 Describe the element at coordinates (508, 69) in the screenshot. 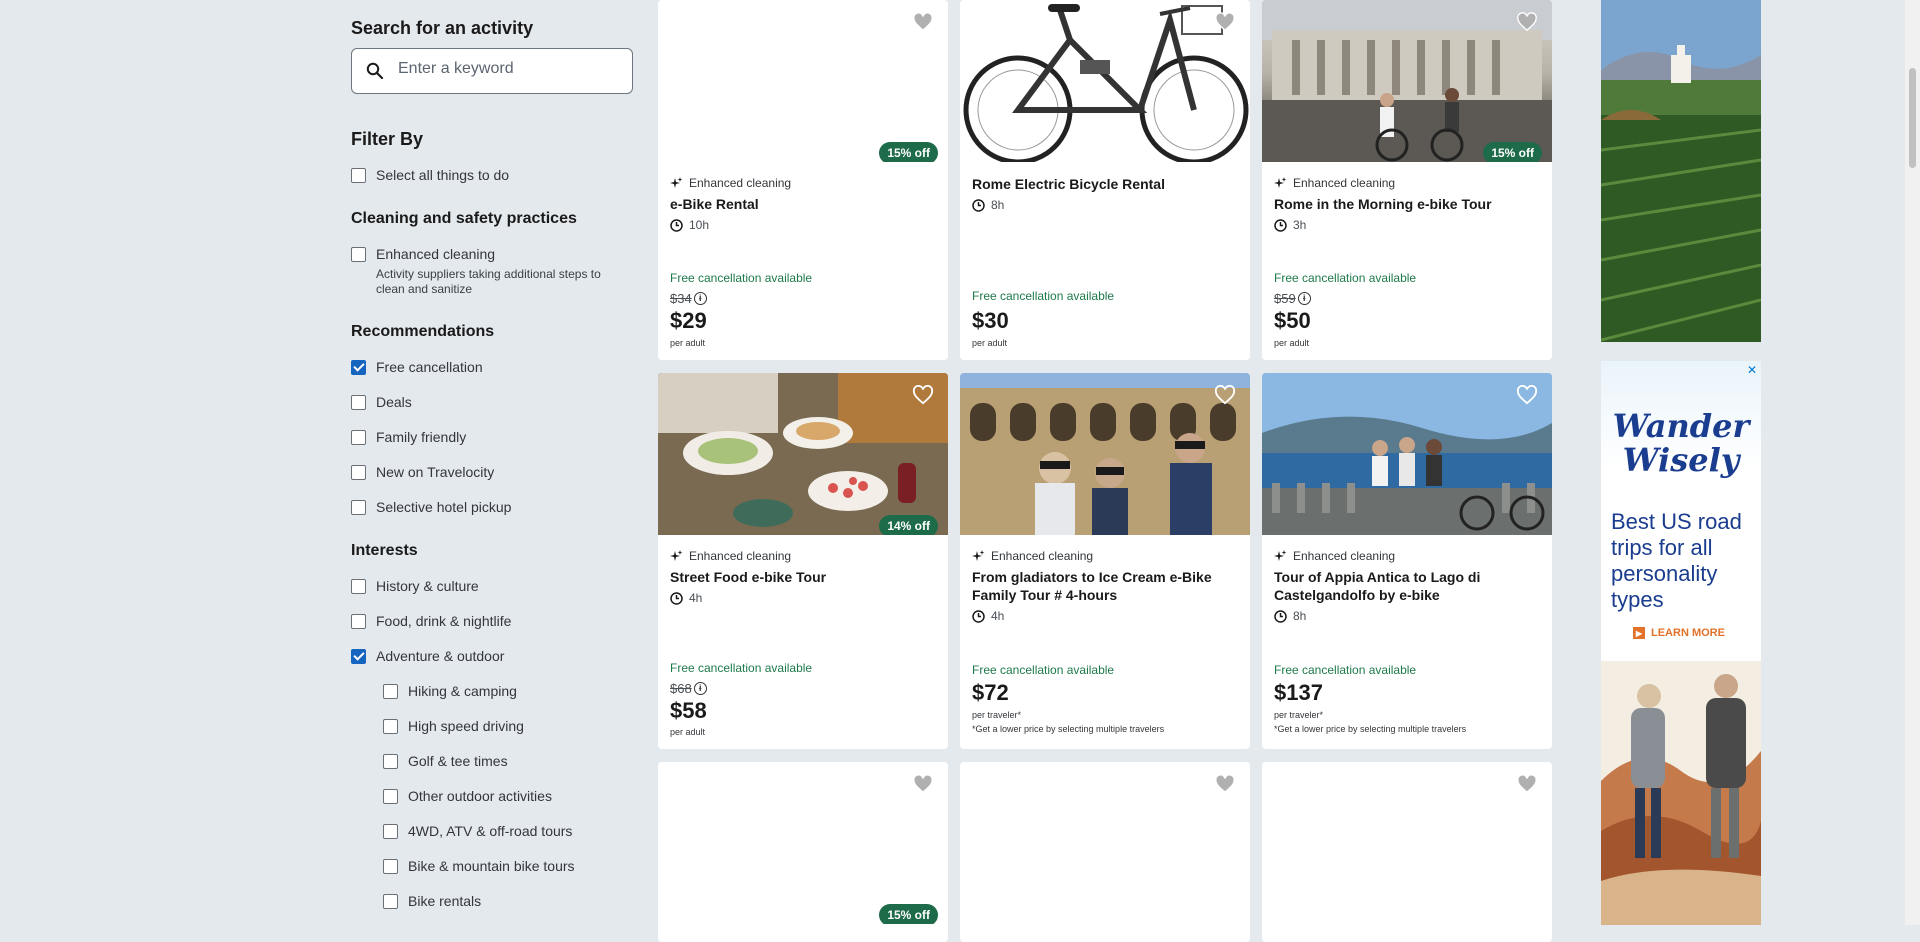

I see `search-input` at that location.